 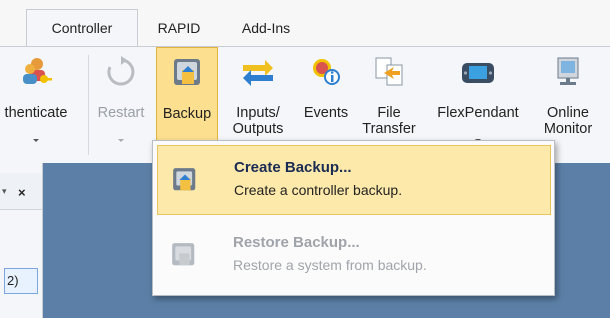 I want to click on file-transfer-label-line1: File, so click(x=389, y=113).